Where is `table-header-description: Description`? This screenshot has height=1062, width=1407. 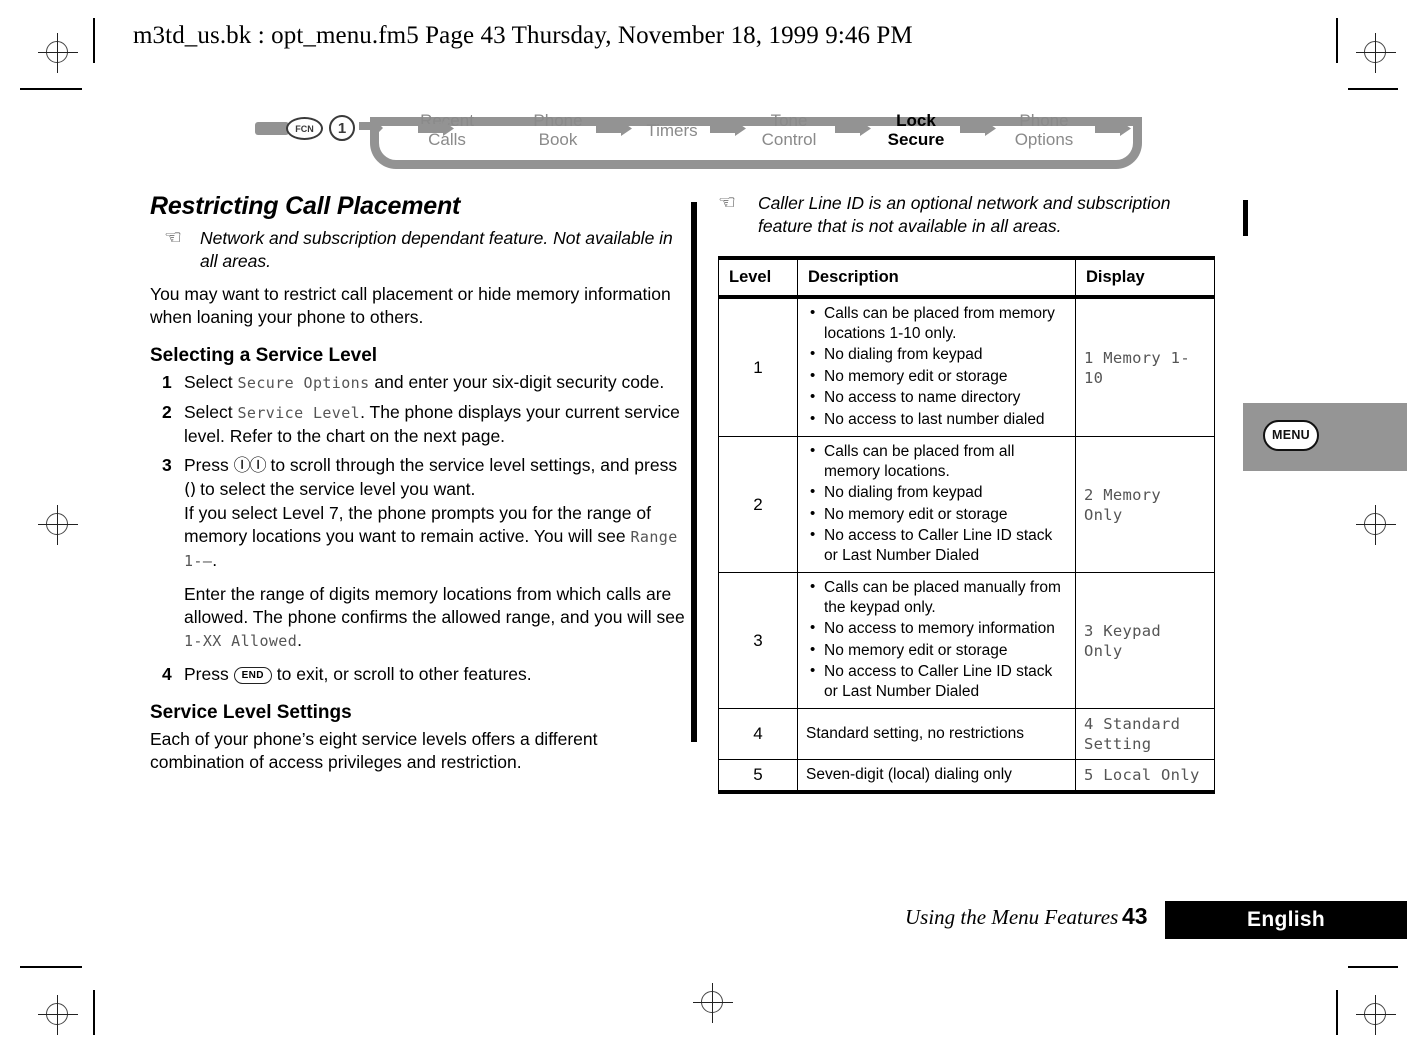
table-header-description: Description is located at coordinates (936, 277).